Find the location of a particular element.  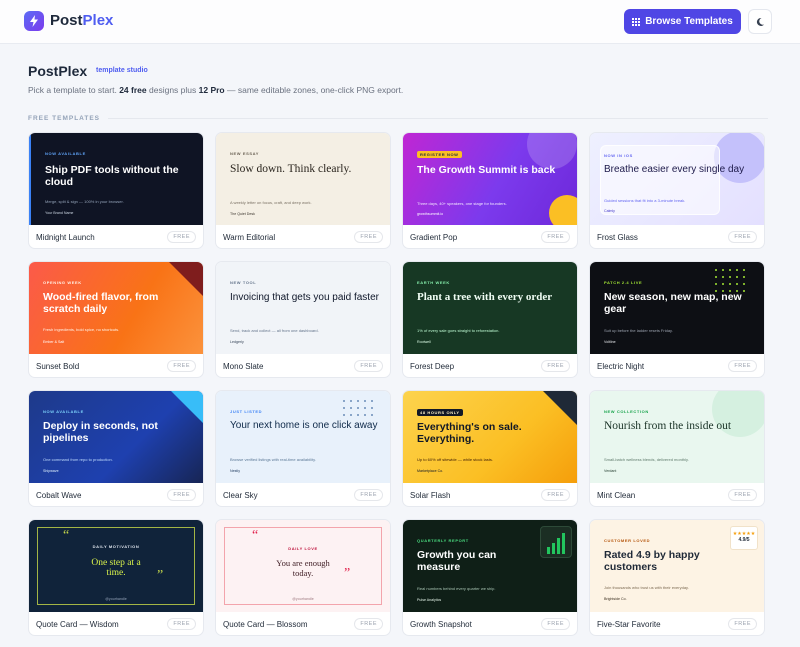

preview-headline: The Growth Summit is back is located at coordinates (486, 170).